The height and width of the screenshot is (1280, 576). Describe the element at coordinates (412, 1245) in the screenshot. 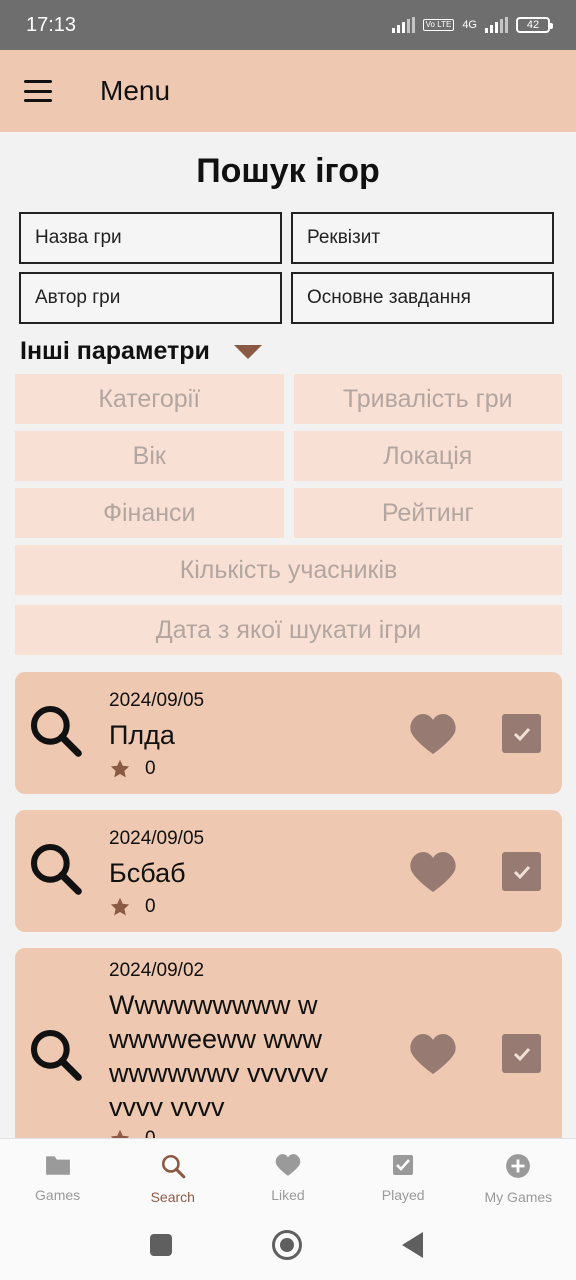

I see `back-icon` at that location.